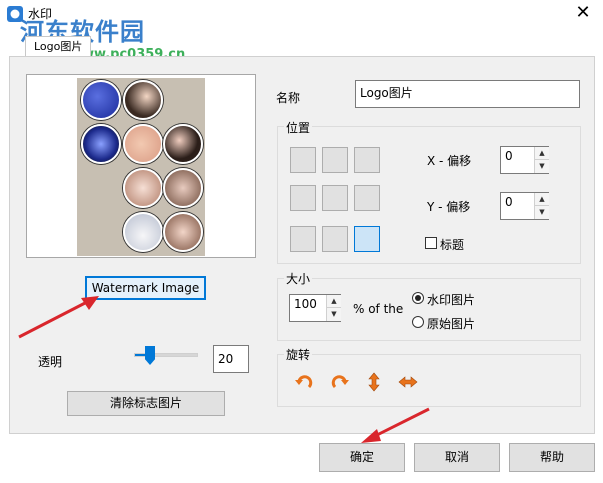  What do you see at coordinates (335, 160) in the screenshot?
I see `position-cell-top-center` at bounding box center [335, 160].